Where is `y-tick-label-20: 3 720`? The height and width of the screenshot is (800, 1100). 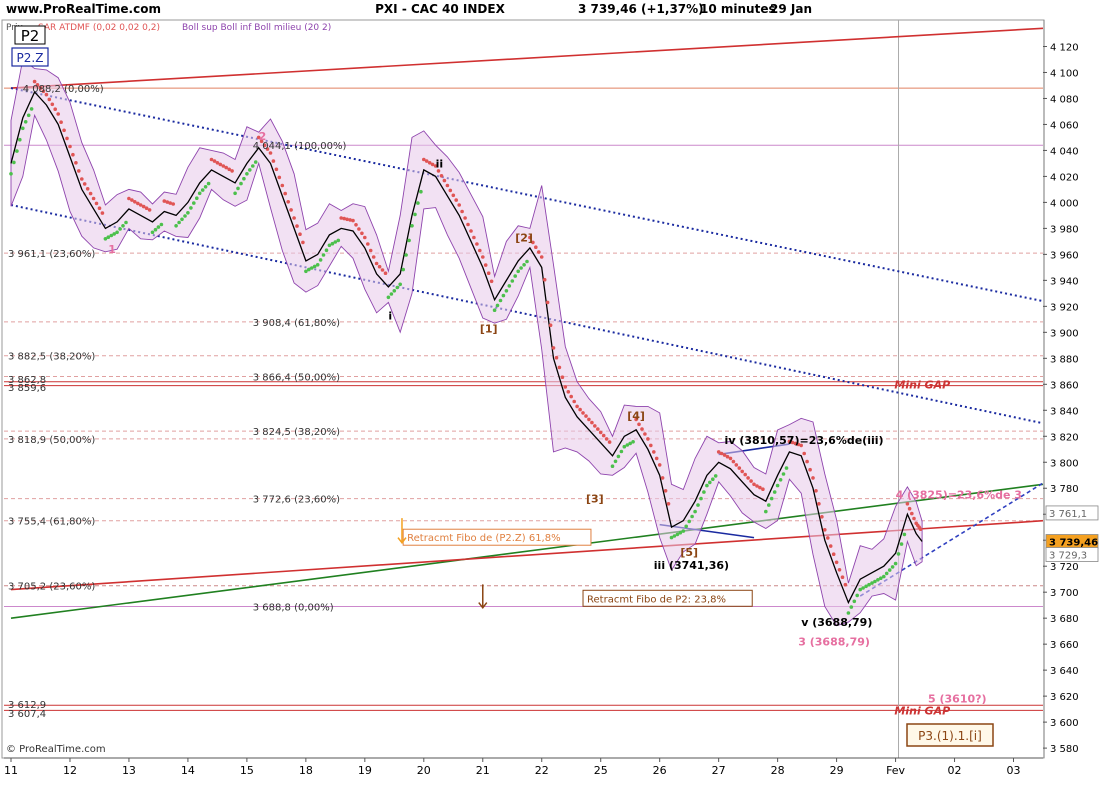 y-tick-label-20: 3 720 is located at coordinates (1064, 567).